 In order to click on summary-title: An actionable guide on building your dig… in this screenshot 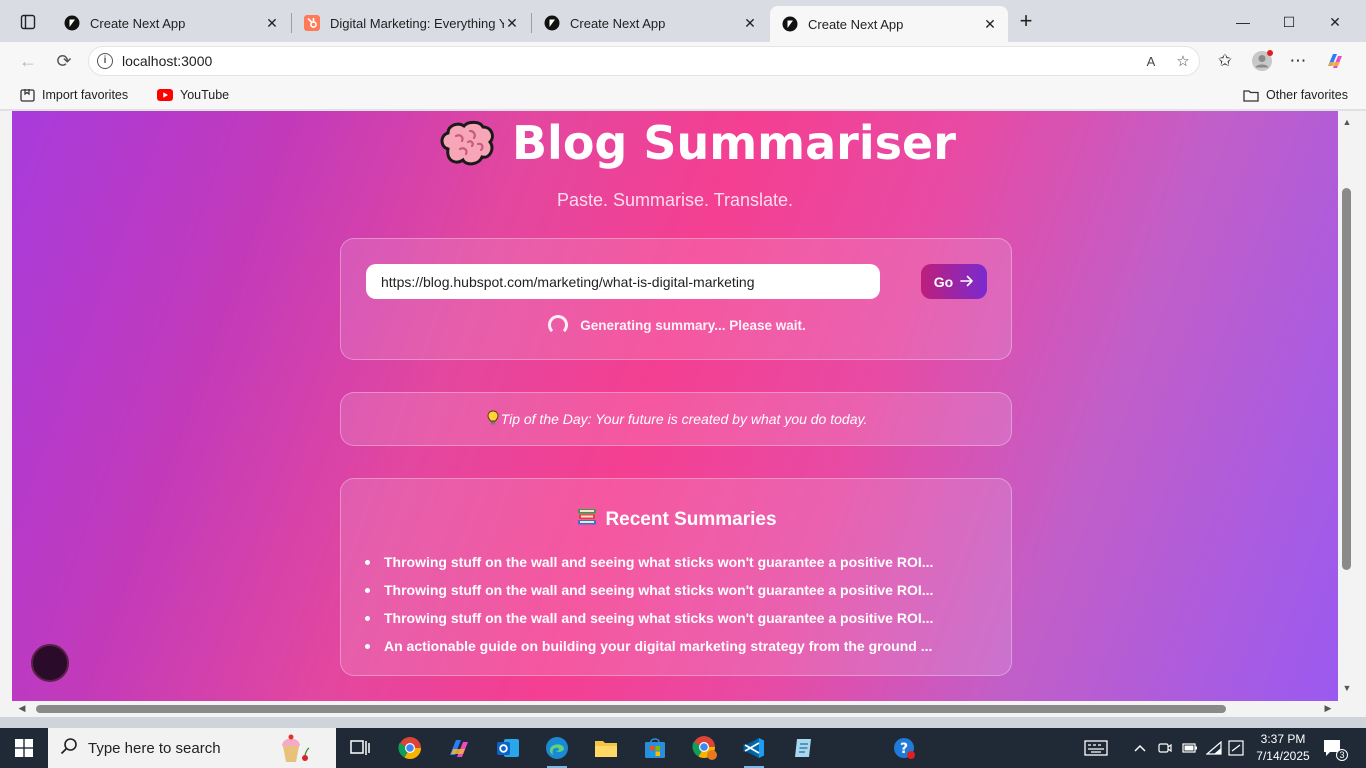, I will do `click(658, 646)`.